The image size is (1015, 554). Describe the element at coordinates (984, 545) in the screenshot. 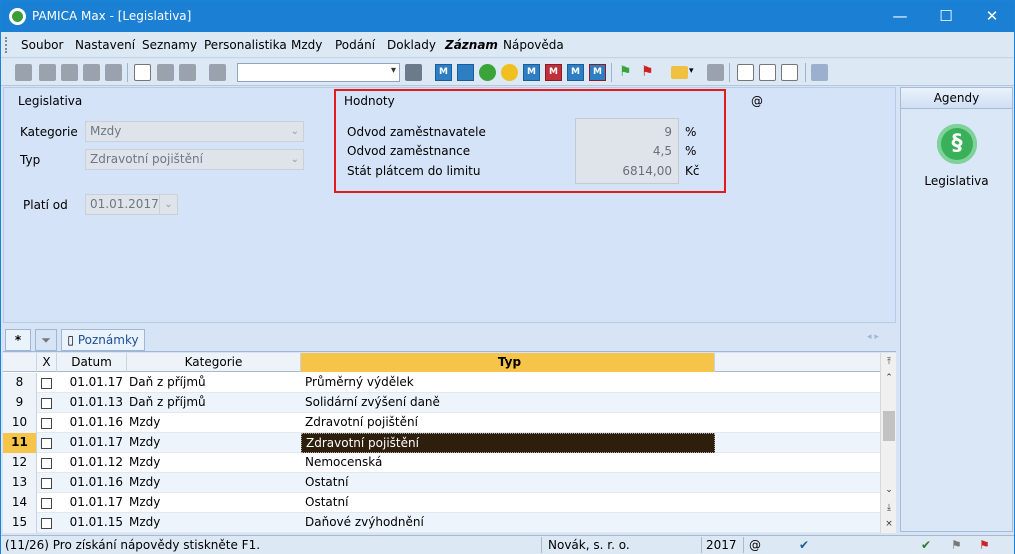

I see `status-flag-red-icon: ⚑` at that location.